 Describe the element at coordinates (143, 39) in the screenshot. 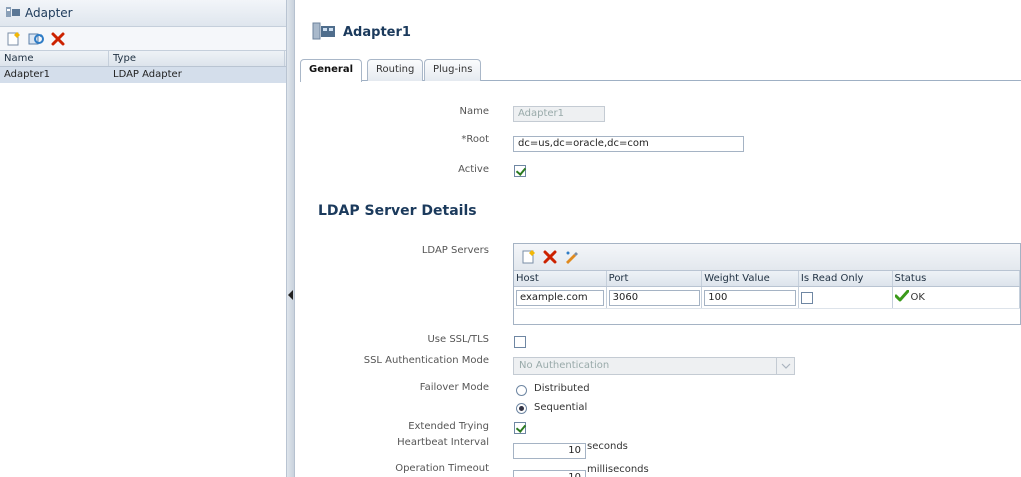

I see `adapter-toolbar` at that location.